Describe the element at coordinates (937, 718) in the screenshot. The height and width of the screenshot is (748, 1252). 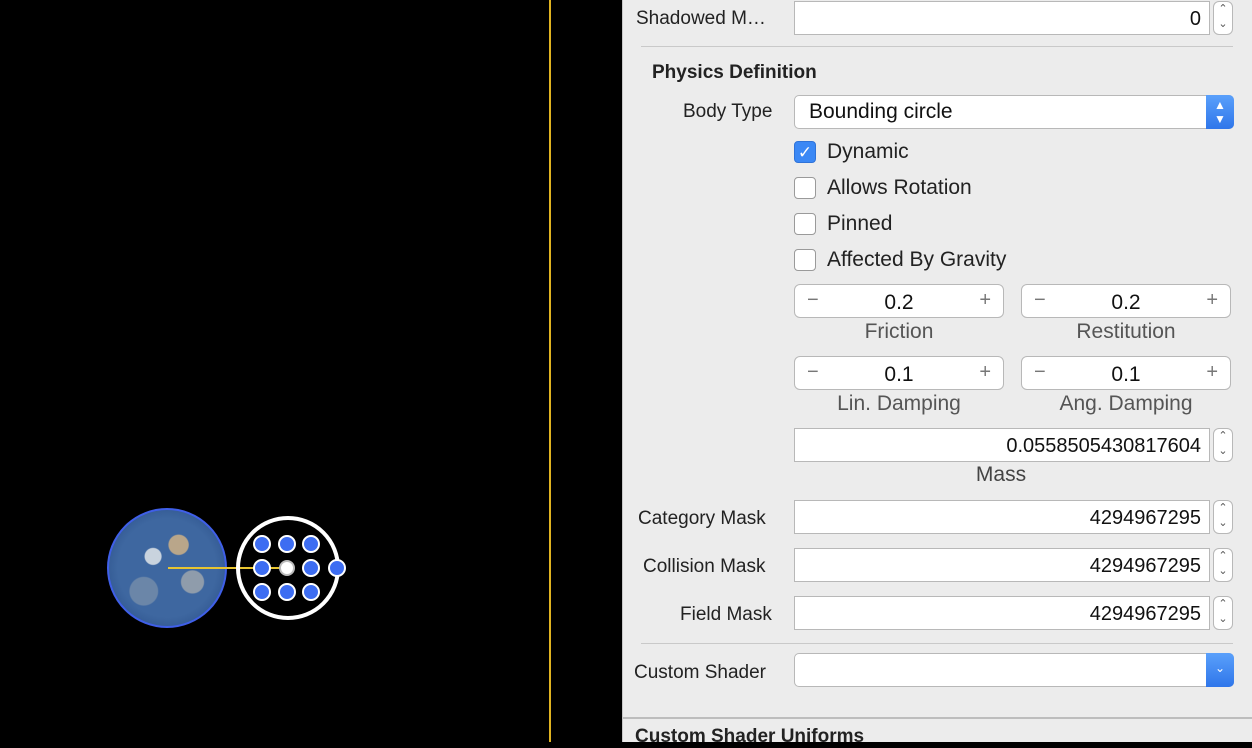
I see `section-divider` at that location.